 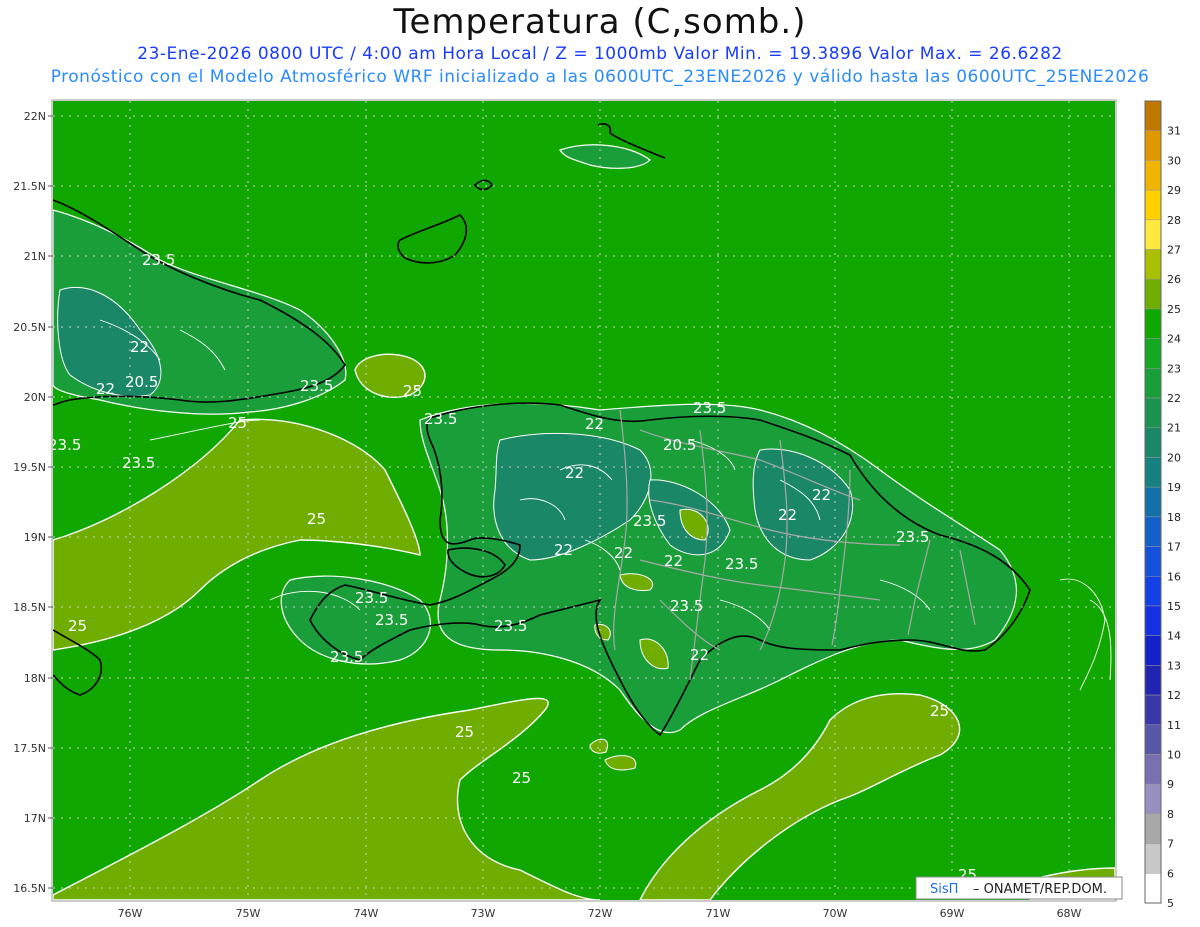 What do you see at coordinates (141, 382) in the screenshot?
I see `contour-label: 20.5` at bounding box center [141, 382].